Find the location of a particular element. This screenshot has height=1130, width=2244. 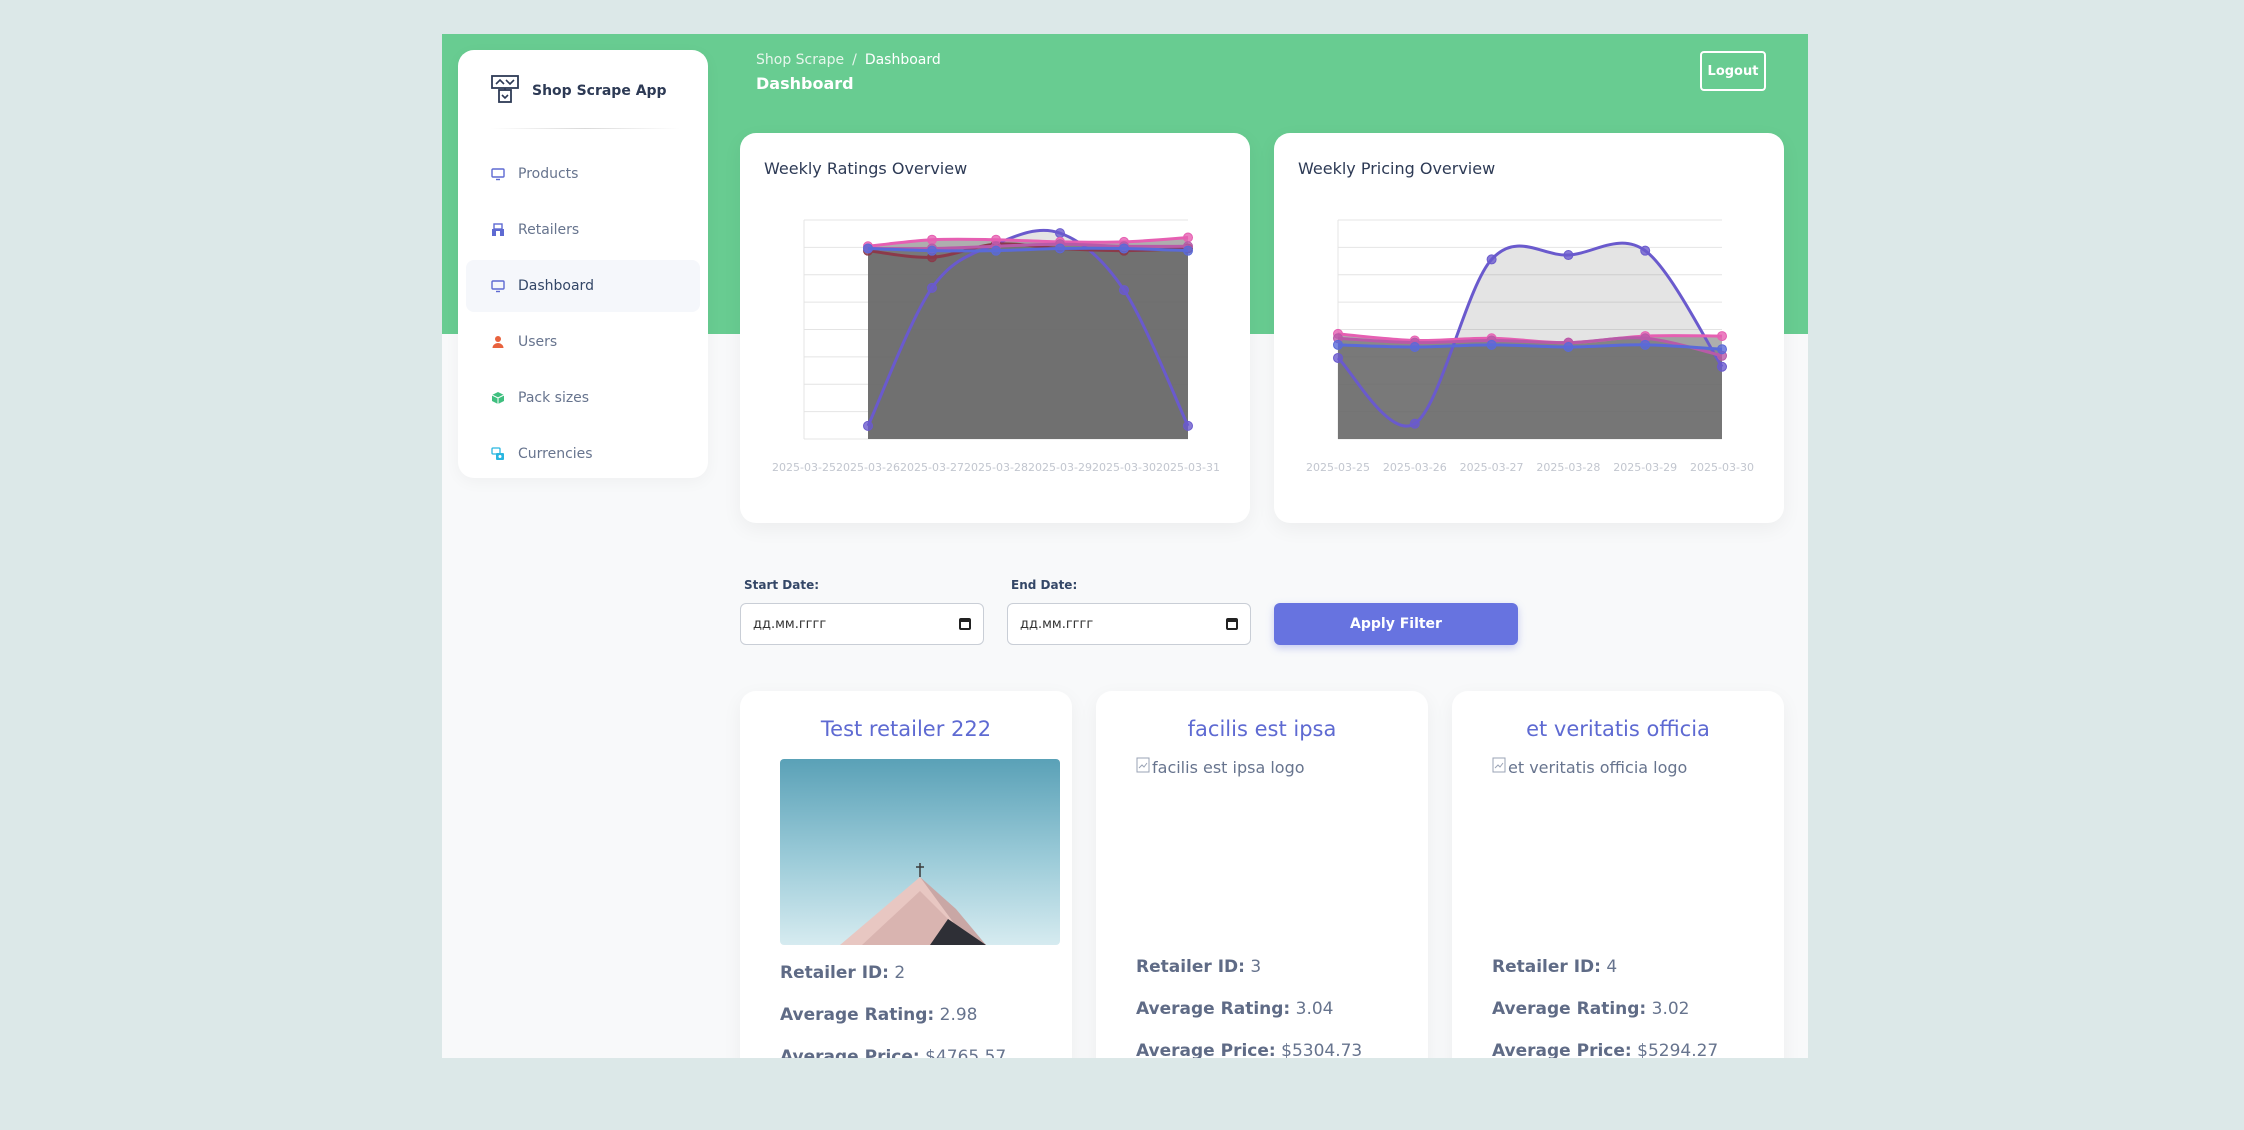

breadcrumb: Shop Scrape / Dashboard is located at coordinates (848, 60).